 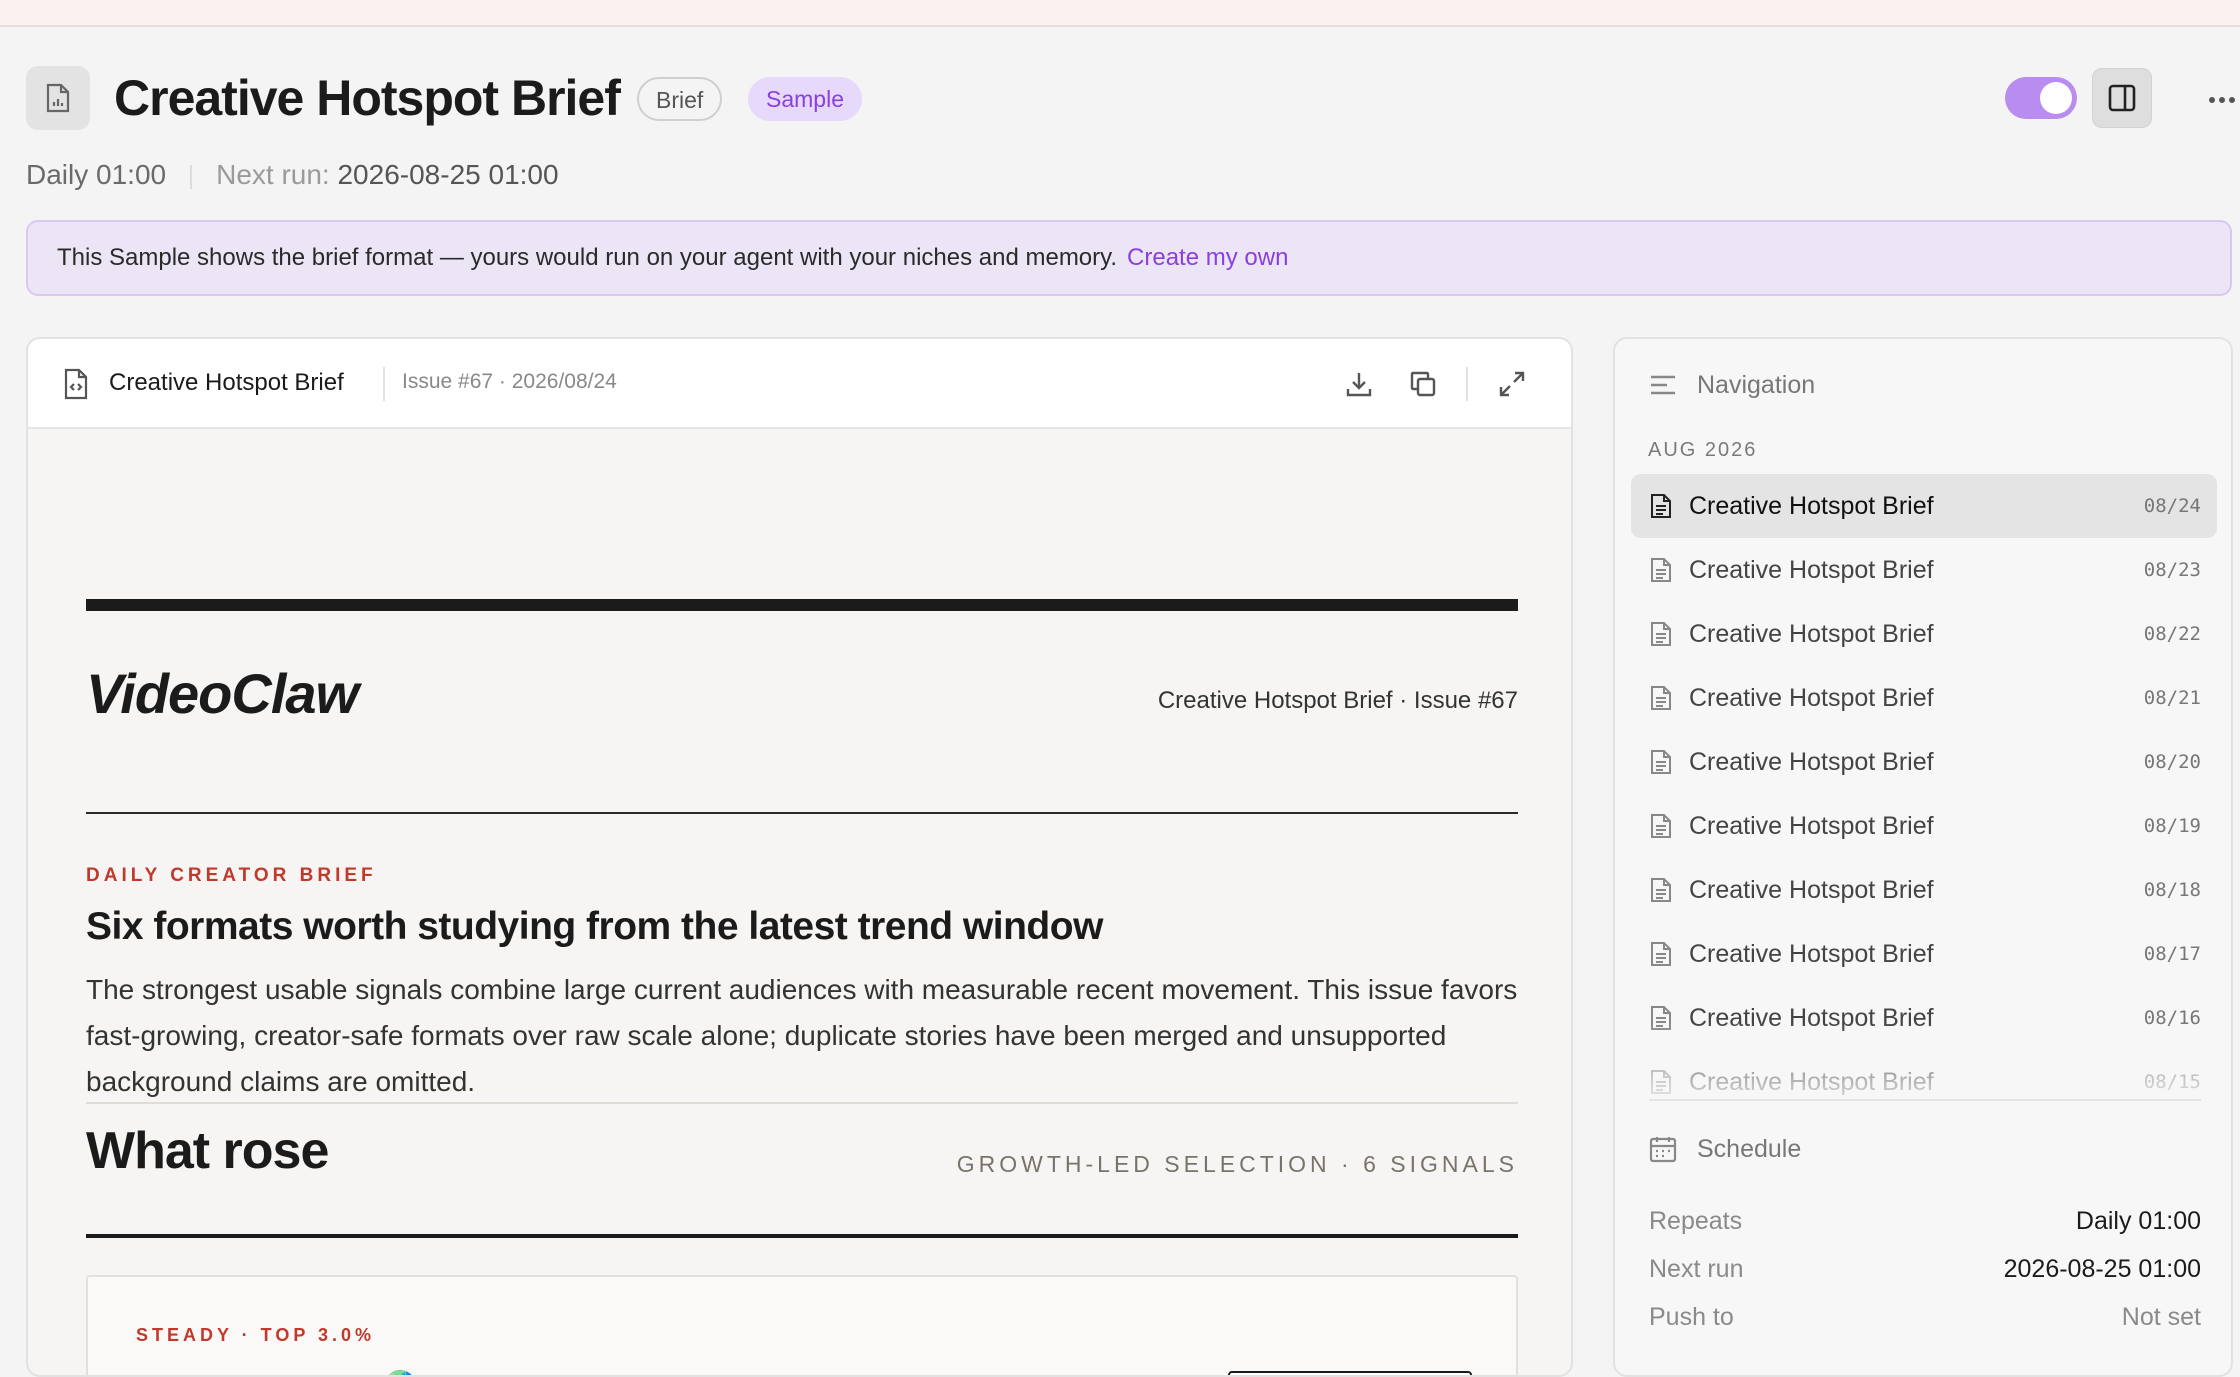 What do you see at coordinates (367, 98) in the screenshot?
I see `page-title: Creative Hotspot Brief` at bounding box center [367, 98].